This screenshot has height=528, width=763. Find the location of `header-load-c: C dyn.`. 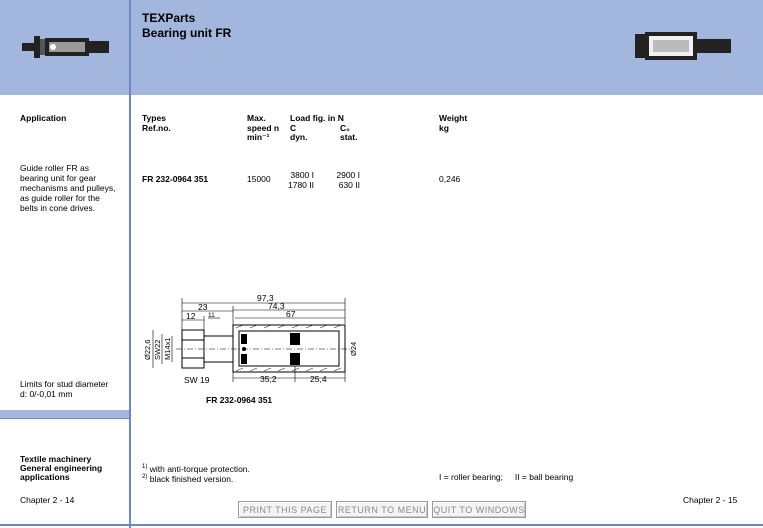

header-load-c: C dyn. is located at coordinates (299, 133).